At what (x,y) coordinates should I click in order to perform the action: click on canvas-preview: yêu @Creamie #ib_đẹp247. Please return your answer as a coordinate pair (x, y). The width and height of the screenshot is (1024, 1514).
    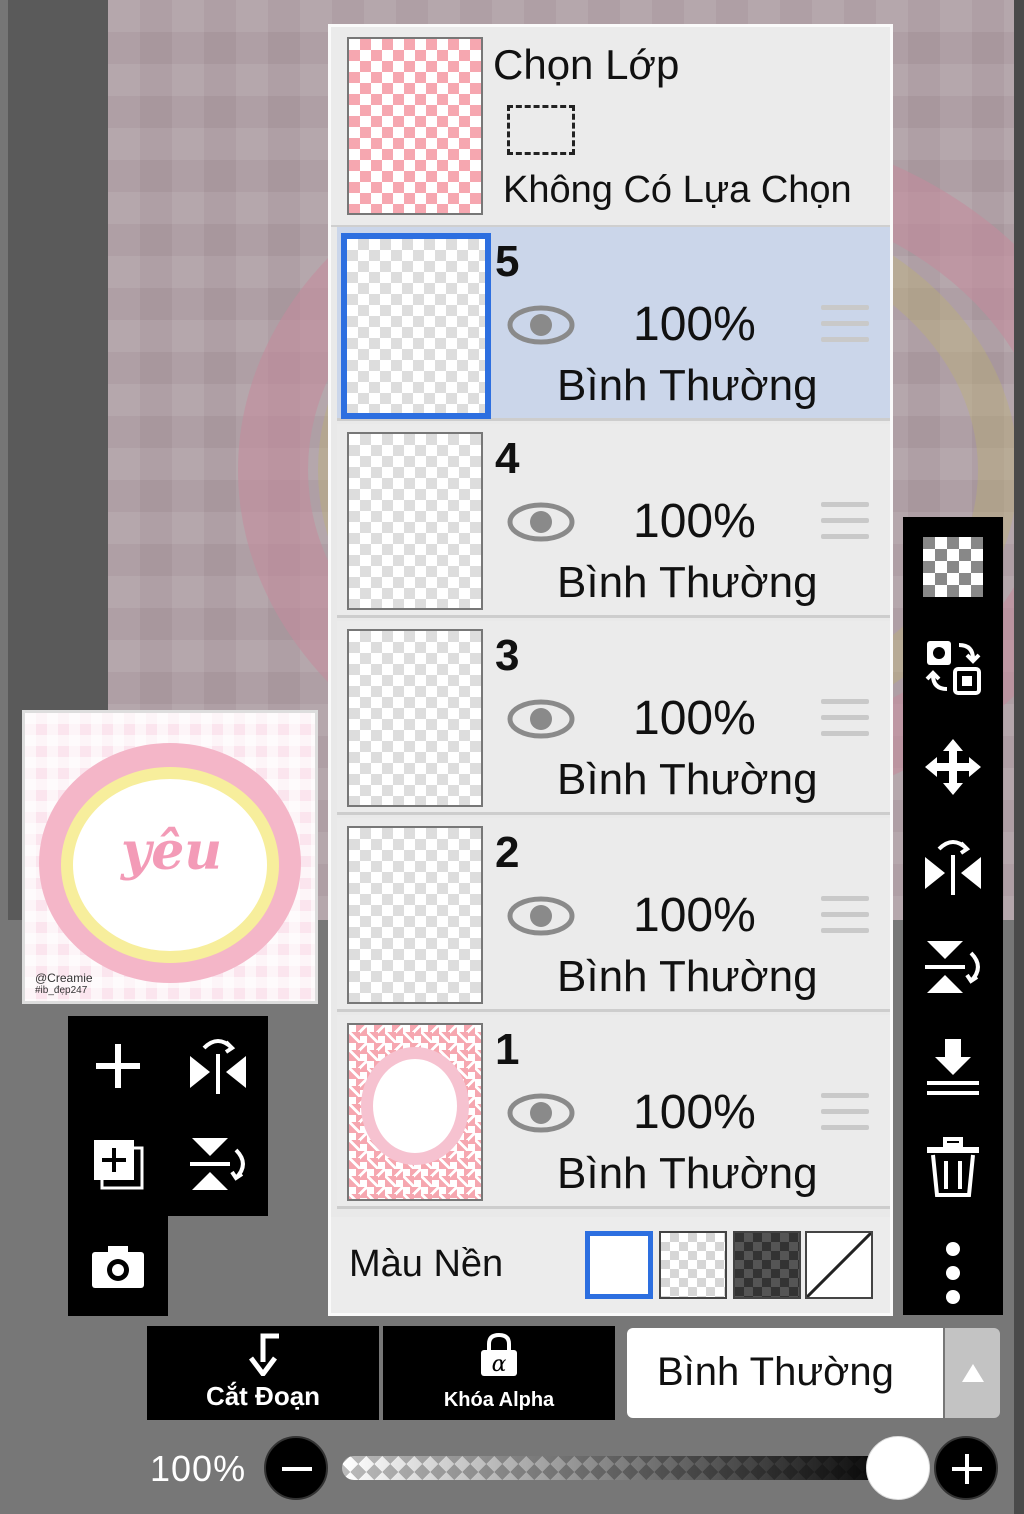
    Looking at the image, I should click on (170, 857).